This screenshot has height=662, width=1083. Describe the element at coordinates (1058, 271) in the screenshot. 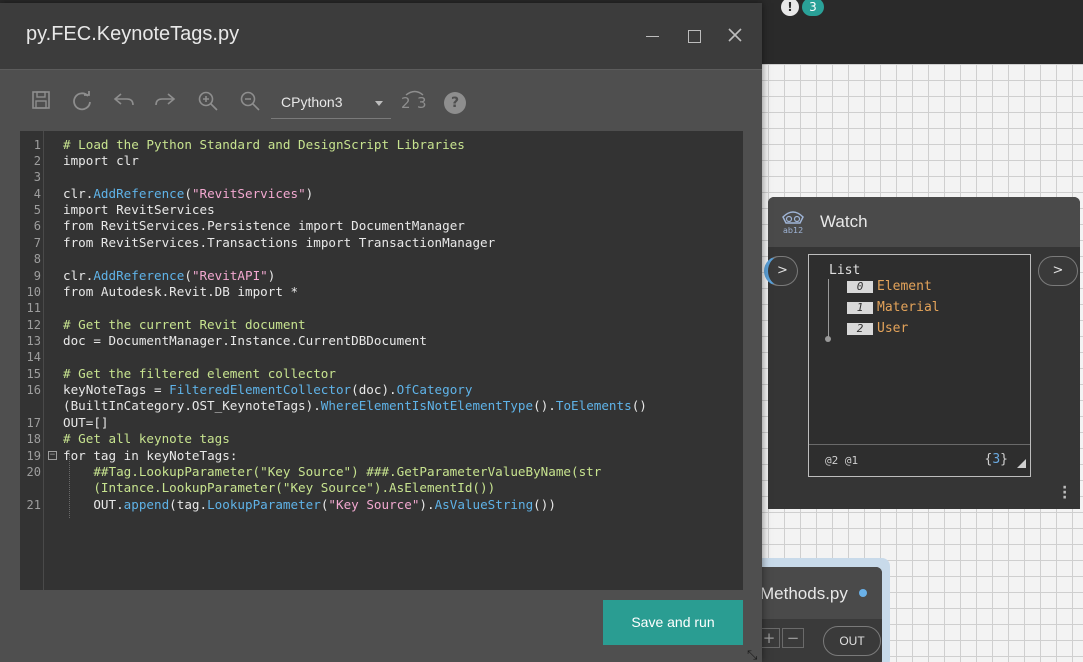

I see `watch-output-port: >` at that location.